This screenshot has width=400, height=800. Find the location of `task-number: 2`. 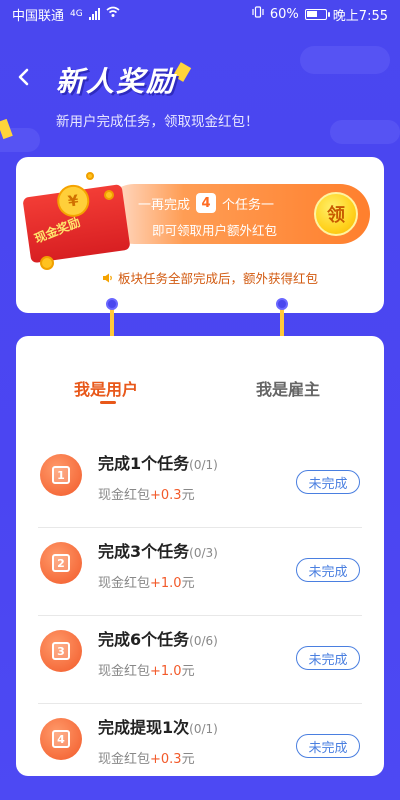

task-number: 2 is located at coordinates (61, 563).